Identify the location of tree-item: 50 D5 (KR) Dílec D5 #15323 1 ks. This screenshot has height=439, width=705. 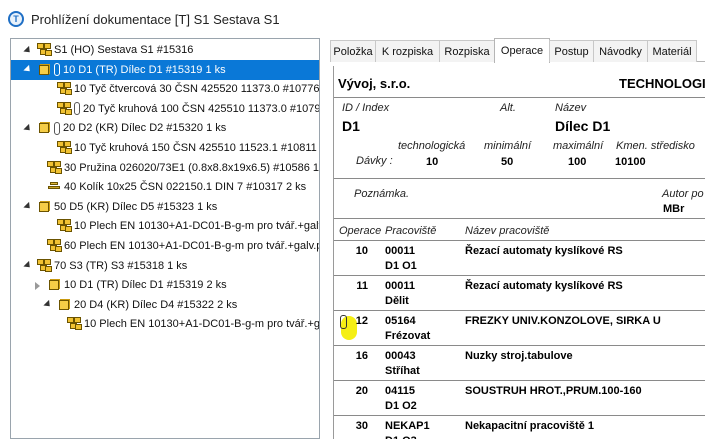
(114, 207).